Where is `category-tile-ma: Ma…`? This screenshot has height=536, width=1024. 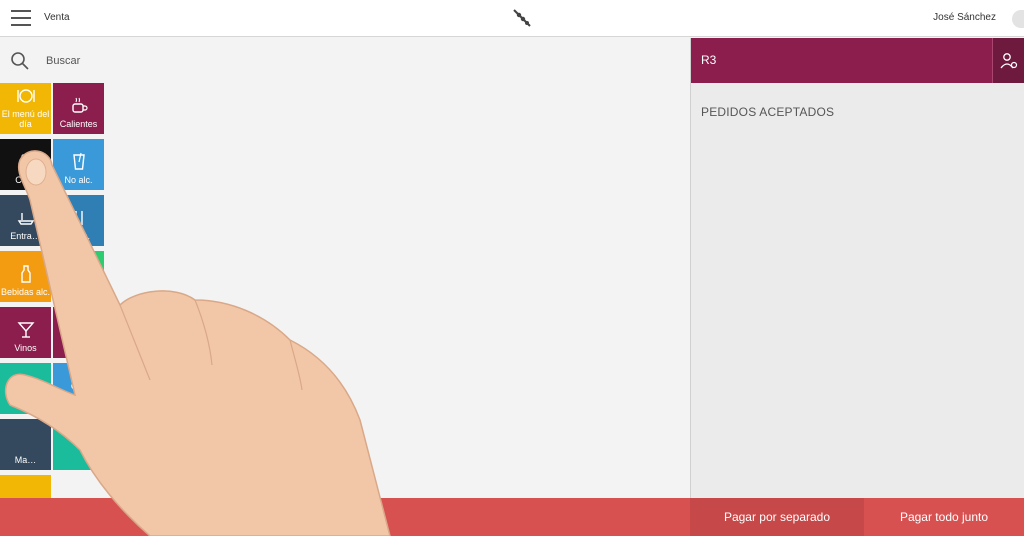
category-tile-ma: Ma… is located at coordinates (25, 444).